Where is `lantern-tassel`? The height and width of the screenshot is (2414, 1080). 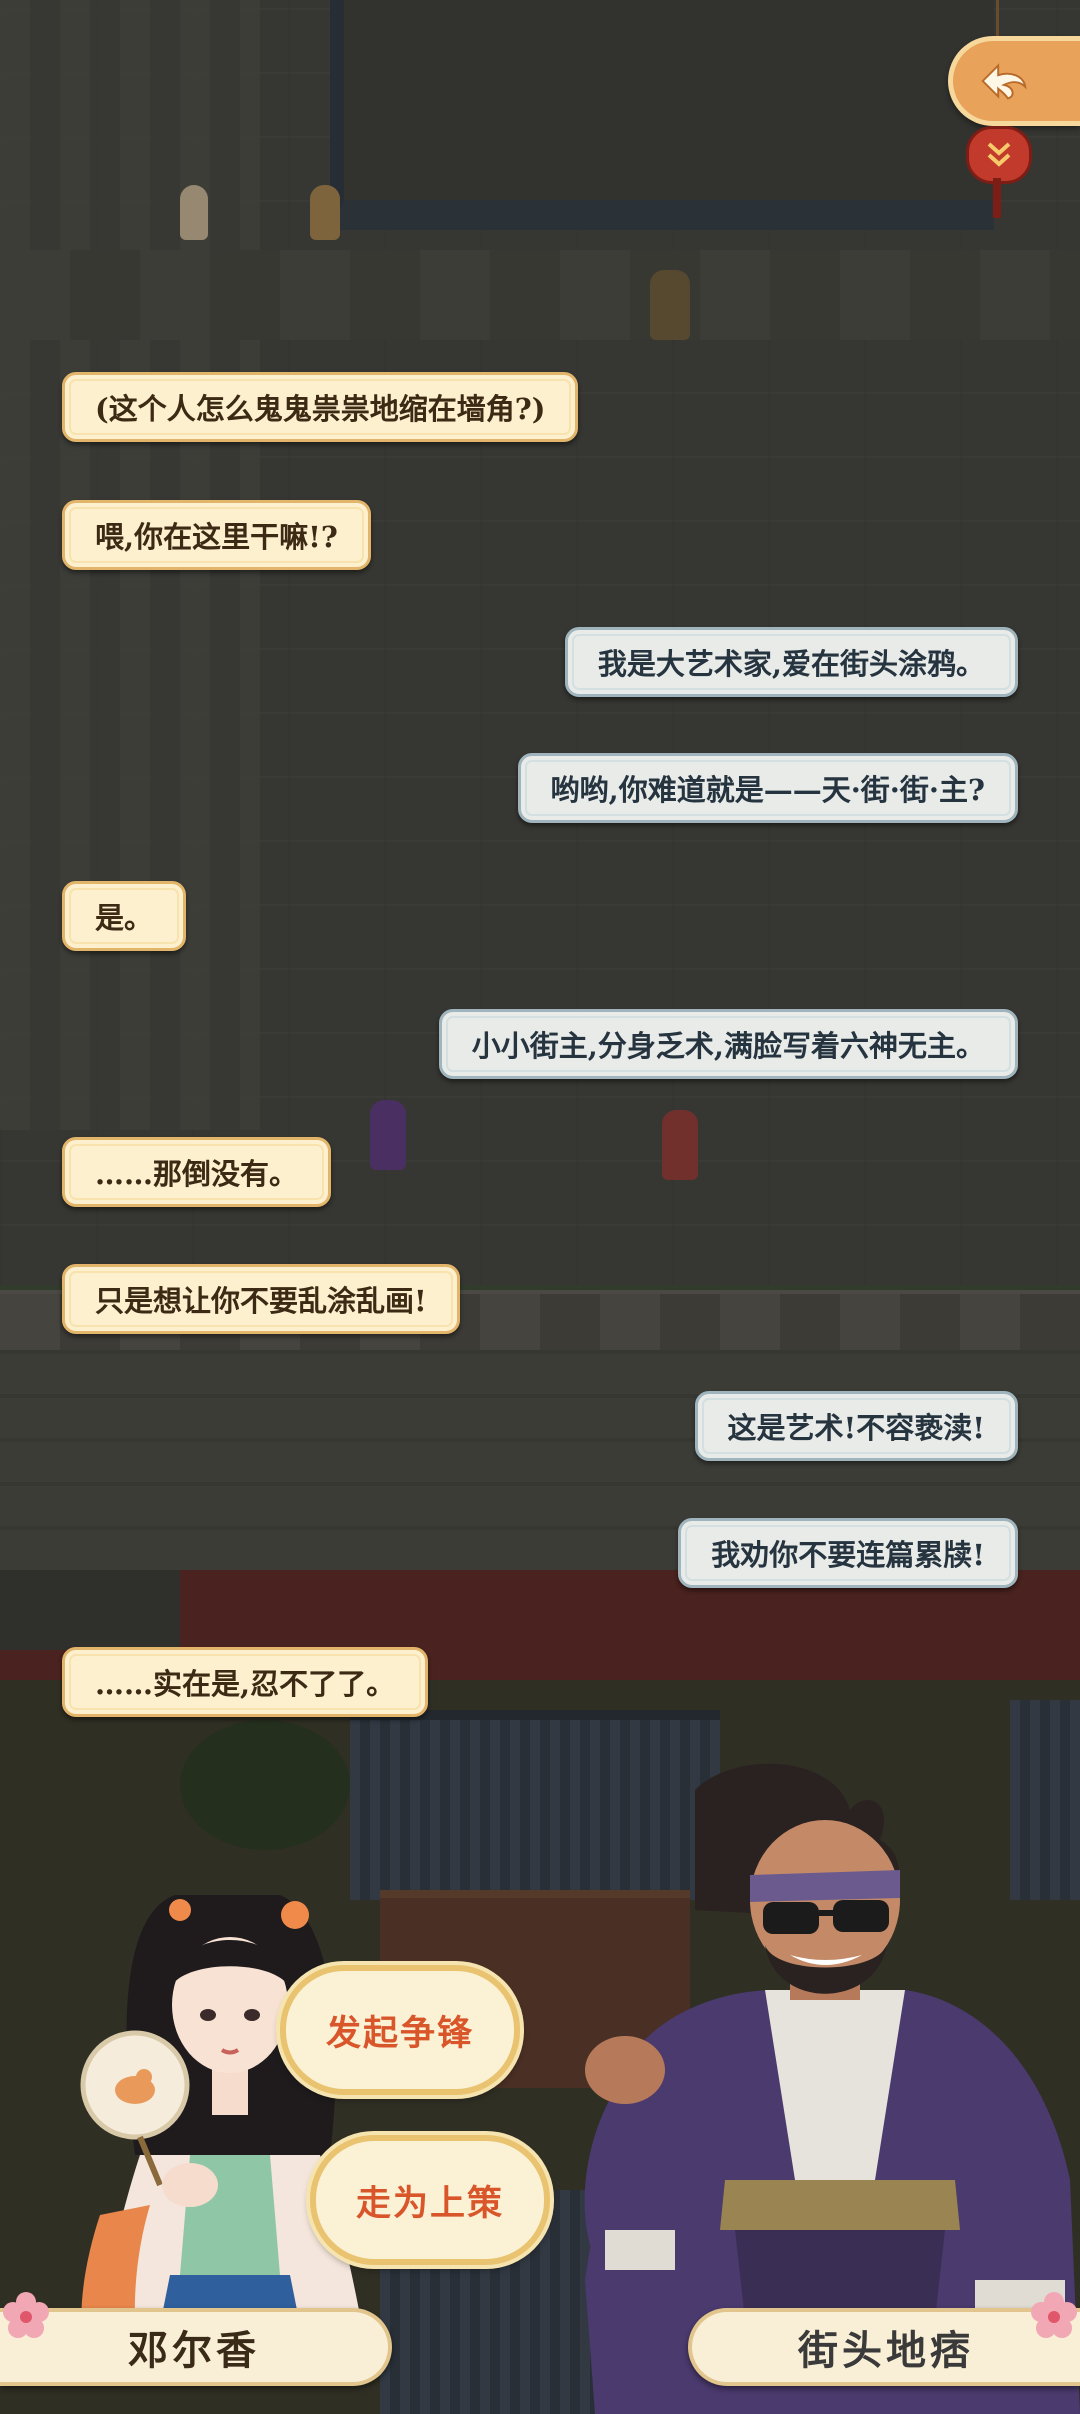 lantern-tassel is located at coordinates (997, 198).